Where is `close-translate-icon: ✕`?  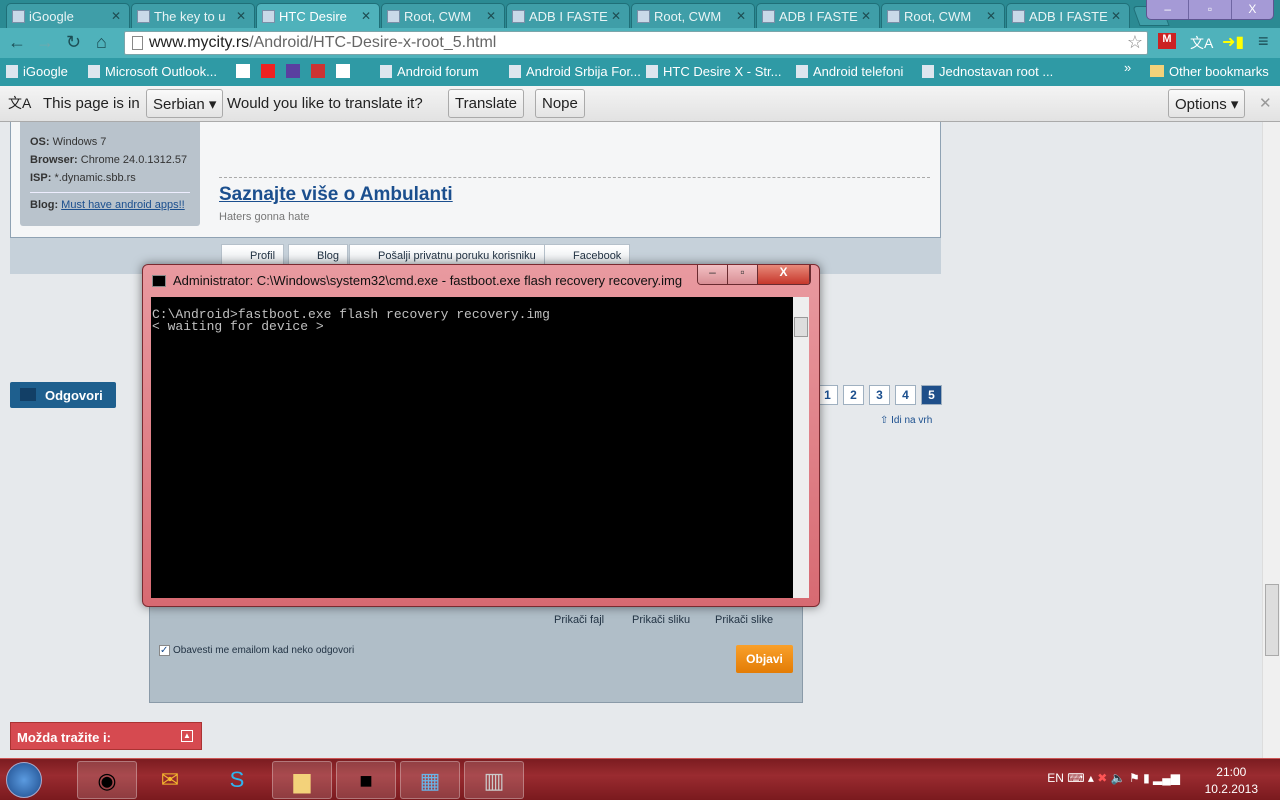
close-translate-icon: ✕ is located at coordinates (1265, 103).